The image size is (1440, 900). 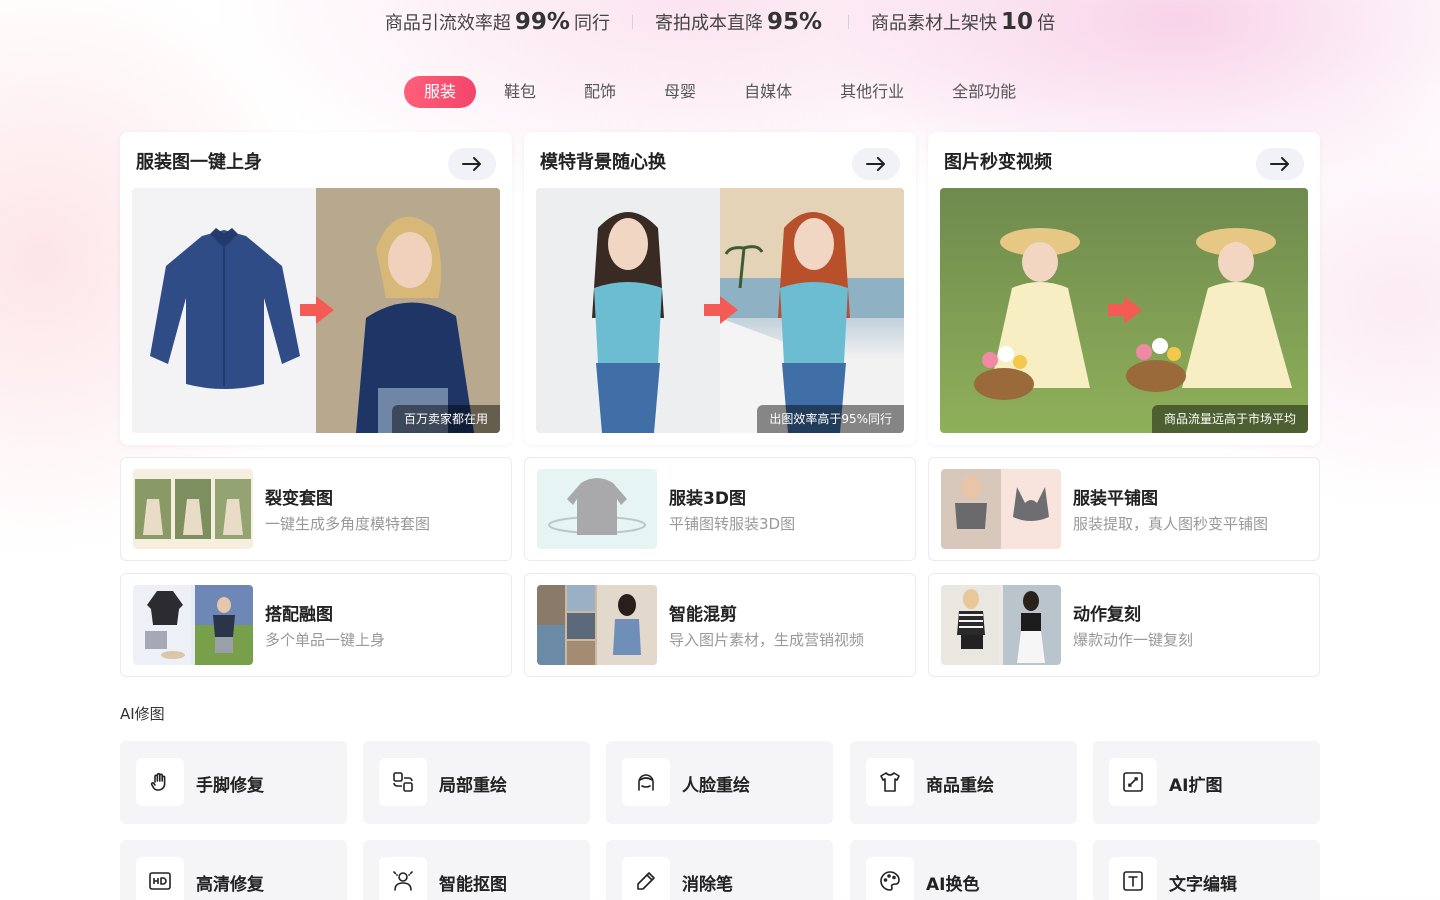 I want to click on before-after-image: 百万卖家都在用, so click(x=316, y=310).